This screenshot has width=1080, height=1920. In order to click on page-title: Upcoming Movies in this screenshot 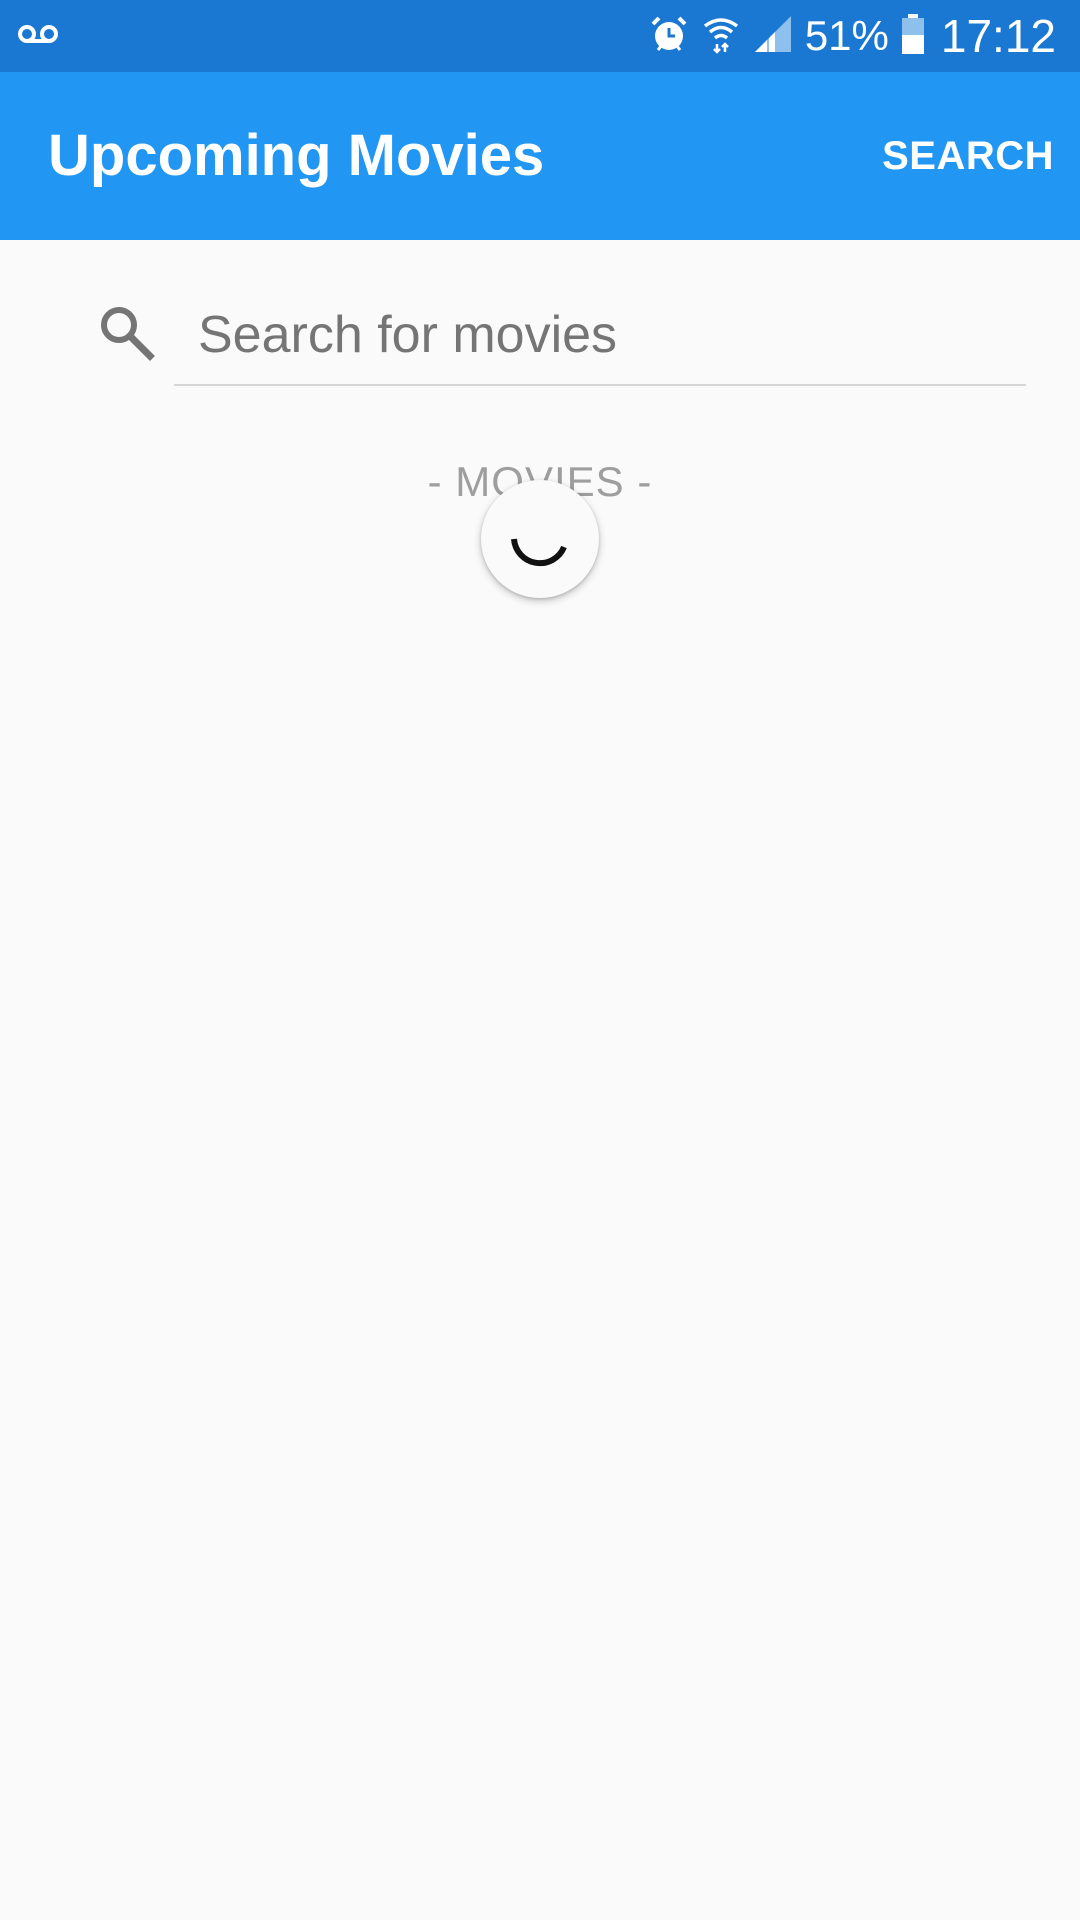, I will do `click(296, 155)`.